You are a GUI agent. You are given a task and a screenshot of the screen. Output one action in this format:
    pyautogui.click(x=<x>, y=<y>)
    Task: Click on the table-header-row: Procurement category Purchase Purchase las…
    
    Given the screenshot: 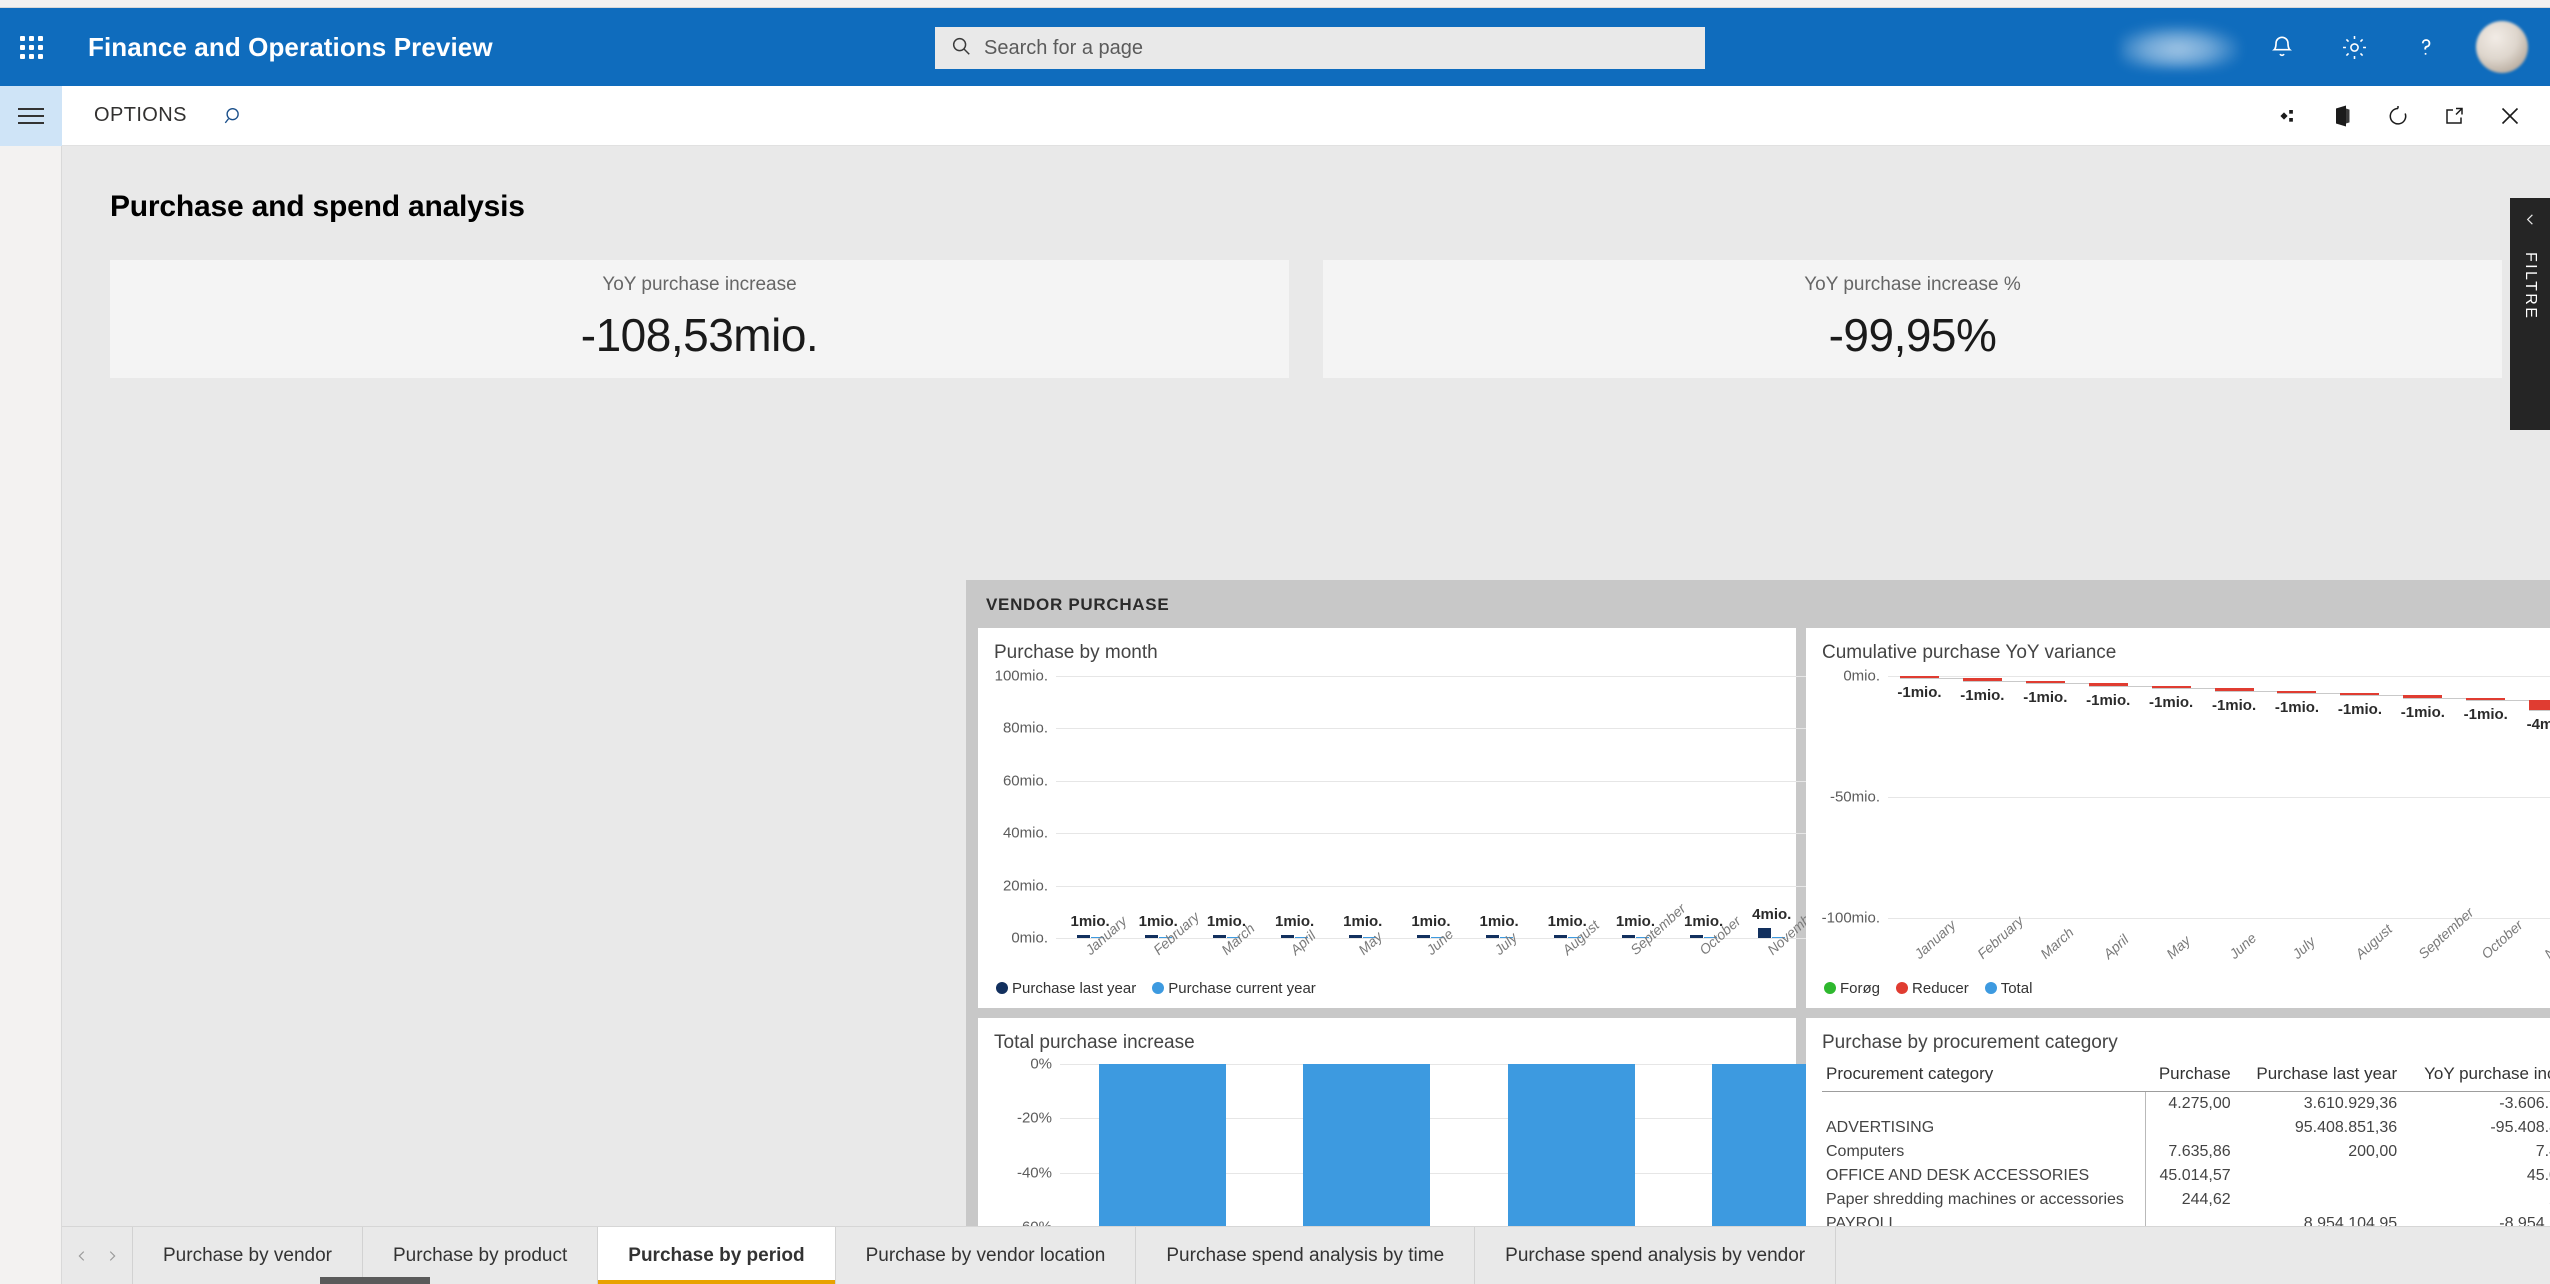 What is the action you would take?
    pyautogui.click(x=2186, y=1078)
    